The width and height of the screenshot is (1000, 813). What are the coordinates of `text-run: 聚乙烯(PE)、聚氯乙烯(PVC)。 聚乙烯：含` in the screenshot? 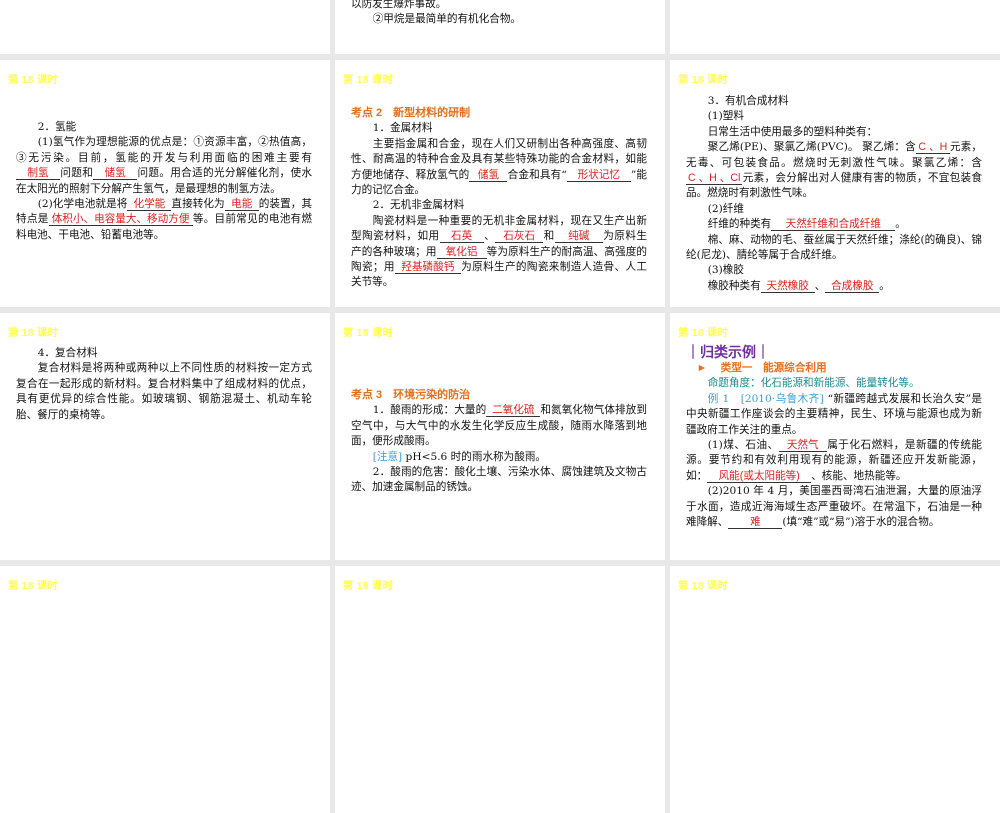 It's located at (811, 147).